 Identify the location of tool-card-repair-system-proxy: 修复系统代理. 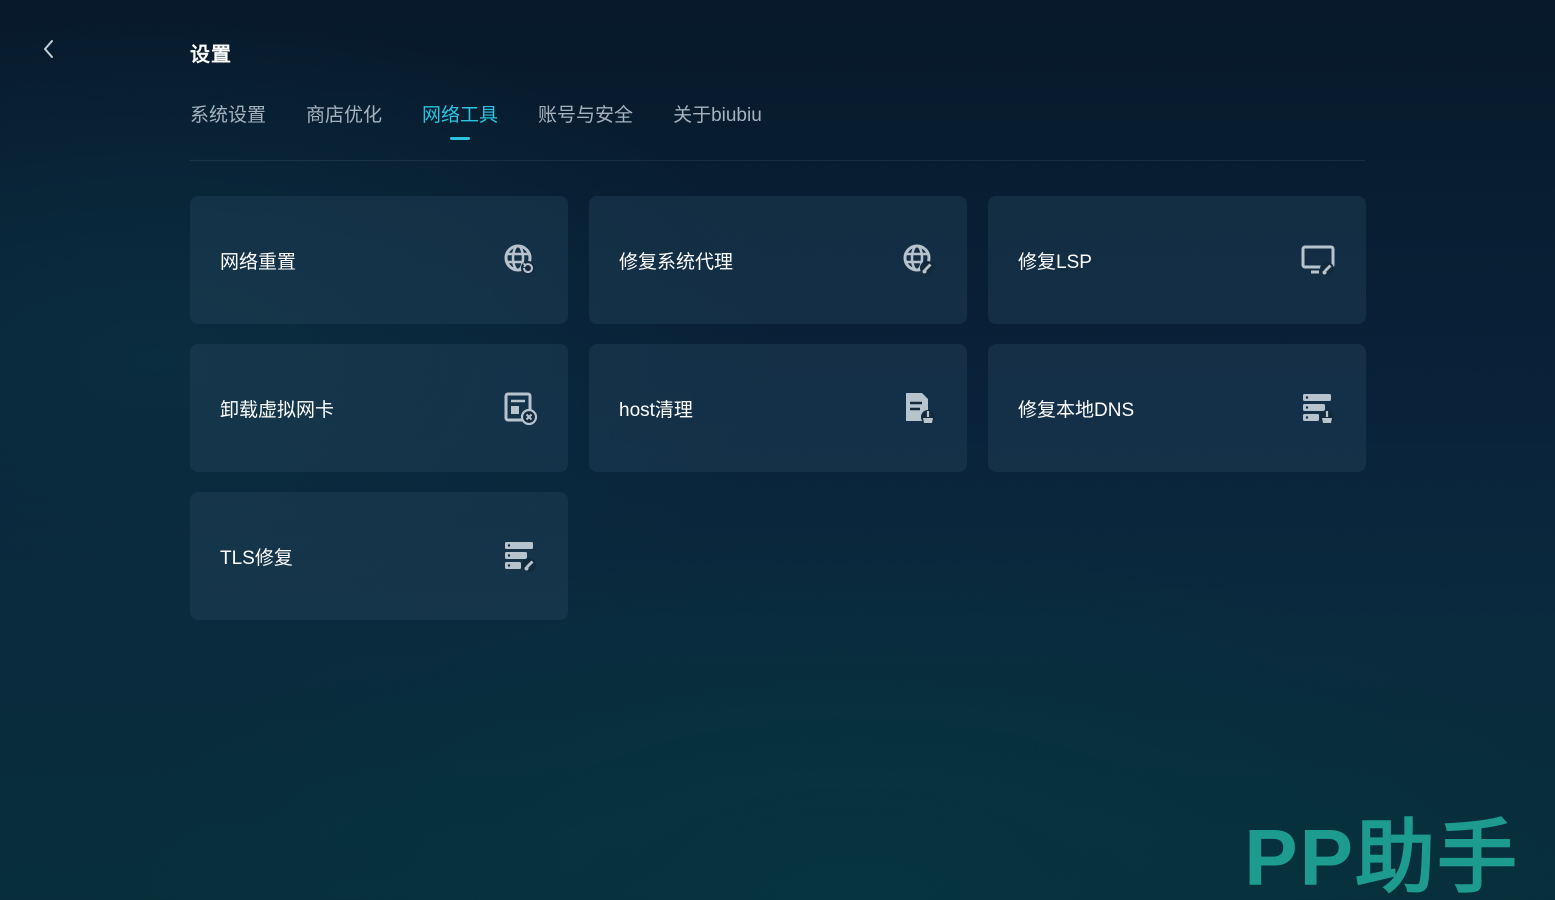
(778, 260).